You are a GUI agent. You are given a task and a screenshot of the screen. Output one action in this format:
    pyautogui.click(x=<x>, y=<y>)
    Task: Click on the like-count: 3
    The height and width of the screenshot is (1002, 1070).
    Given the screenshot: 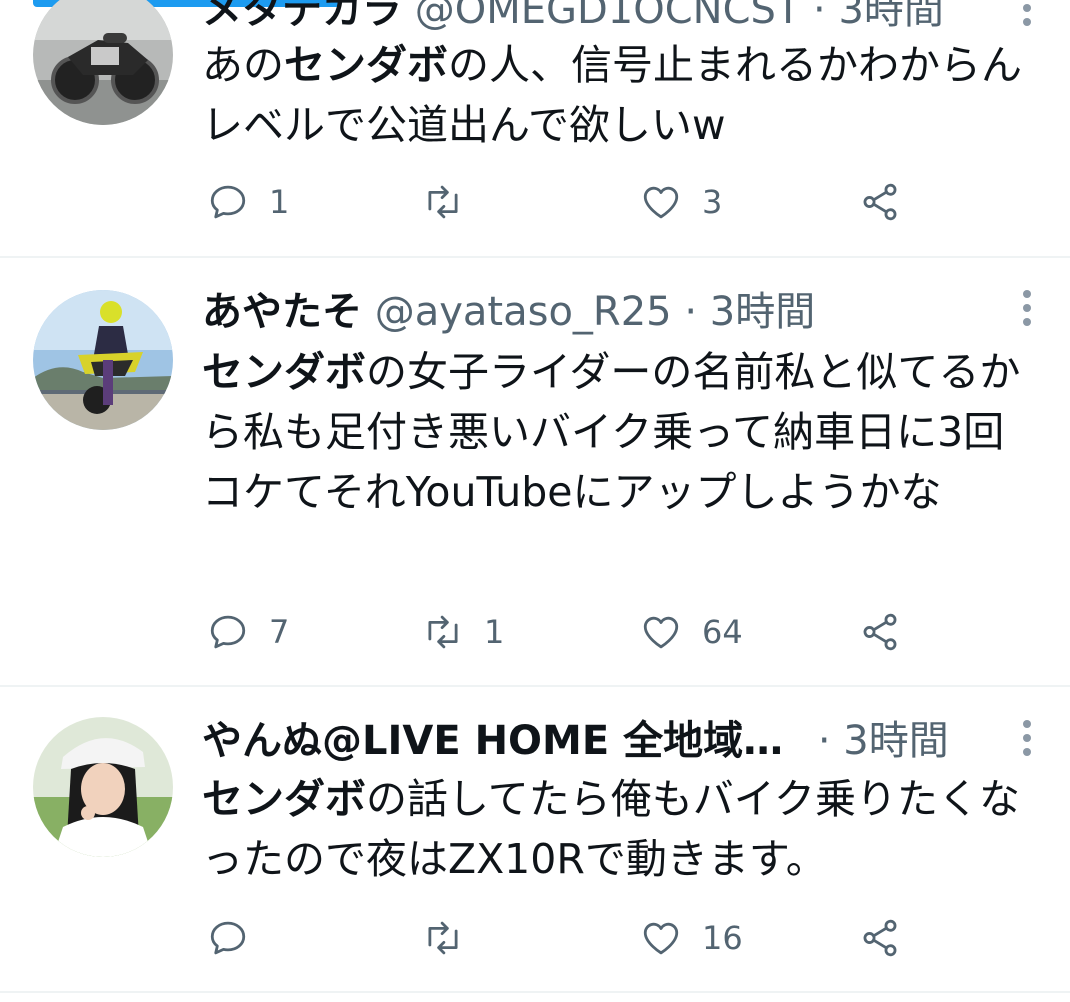 What is the action you would take?
    pyautogui.click(x=712, y=202)
    